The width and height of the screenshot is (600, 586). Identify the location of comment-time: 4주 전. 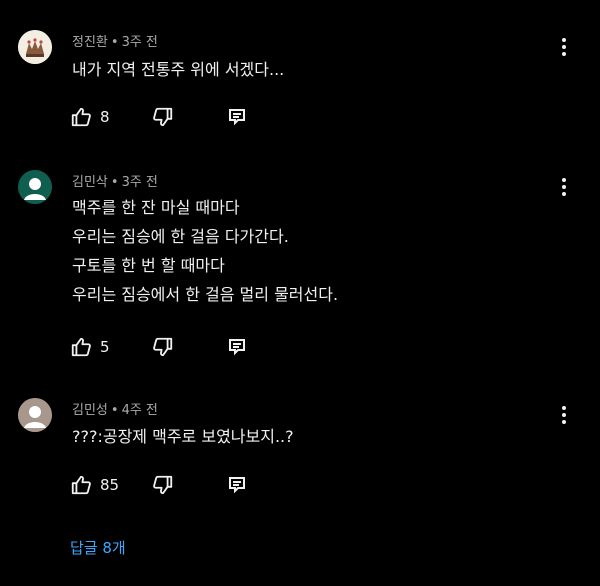
(140, 410).